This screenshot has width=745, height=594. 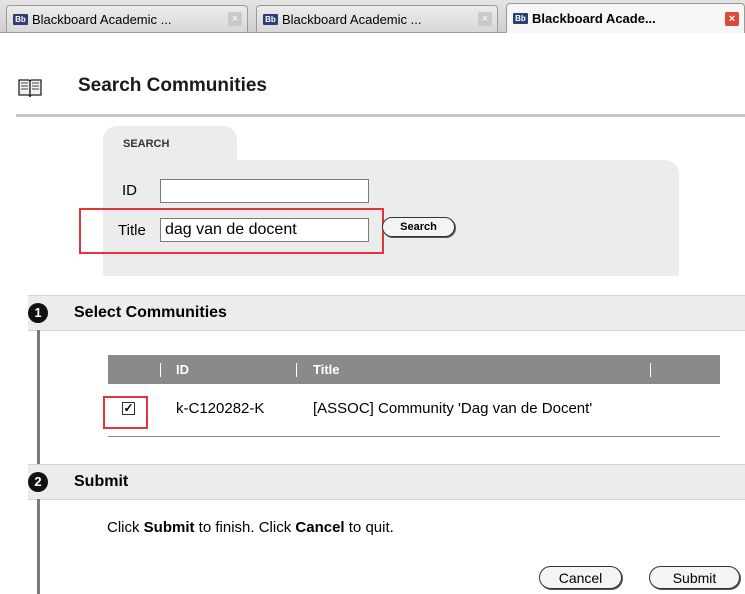 What do you see at coordinates (380, 115) in the screenshot?
I see `header-divider` at bounding box center [380, 115].